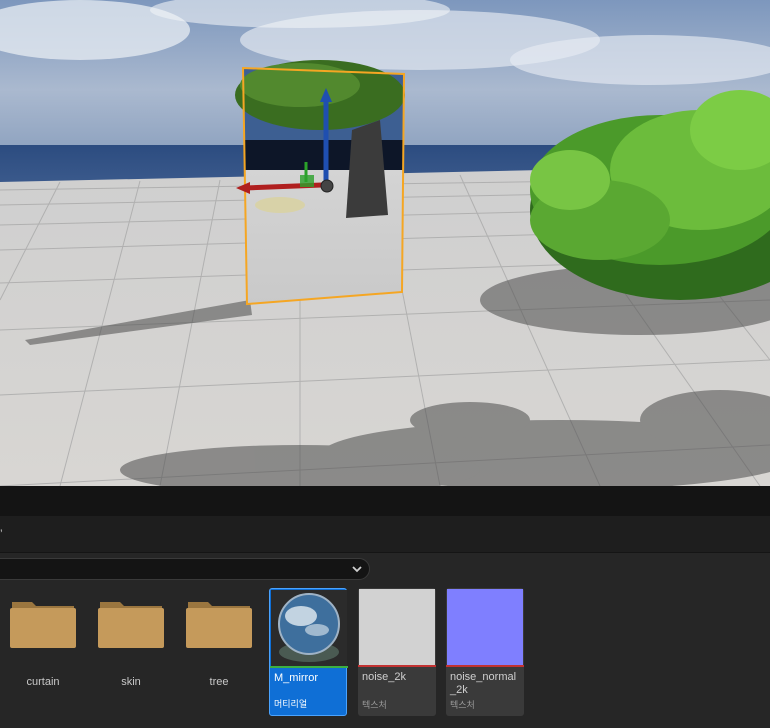 The height and width of the screenshot is (728, 770). What do you see at coordinates (219, 682) in the screenshot?
I see `folder-label: tree` at bounding box center [219, 682].